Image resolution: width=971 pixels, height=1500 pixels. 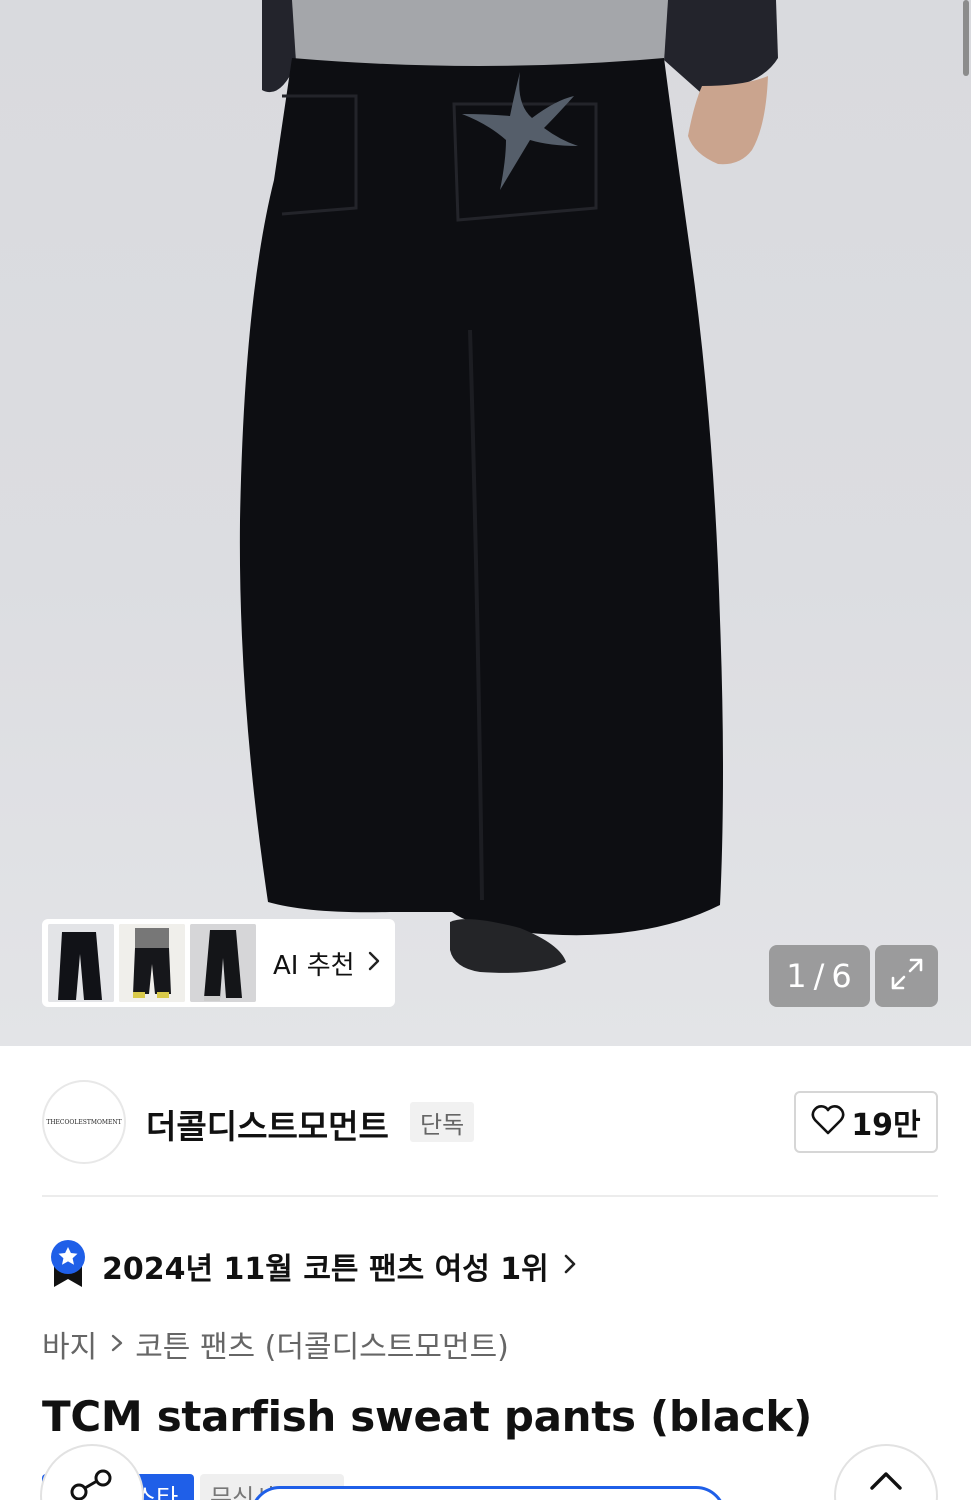 I want to click on brand-like-button: 19만, so click(x=866, y=1122).